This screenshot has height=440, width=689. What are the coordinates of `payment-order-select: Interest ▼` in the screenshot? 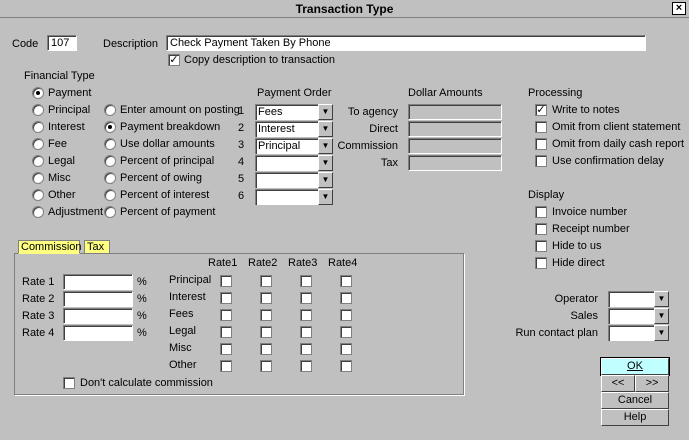 It's located at (294, 129).